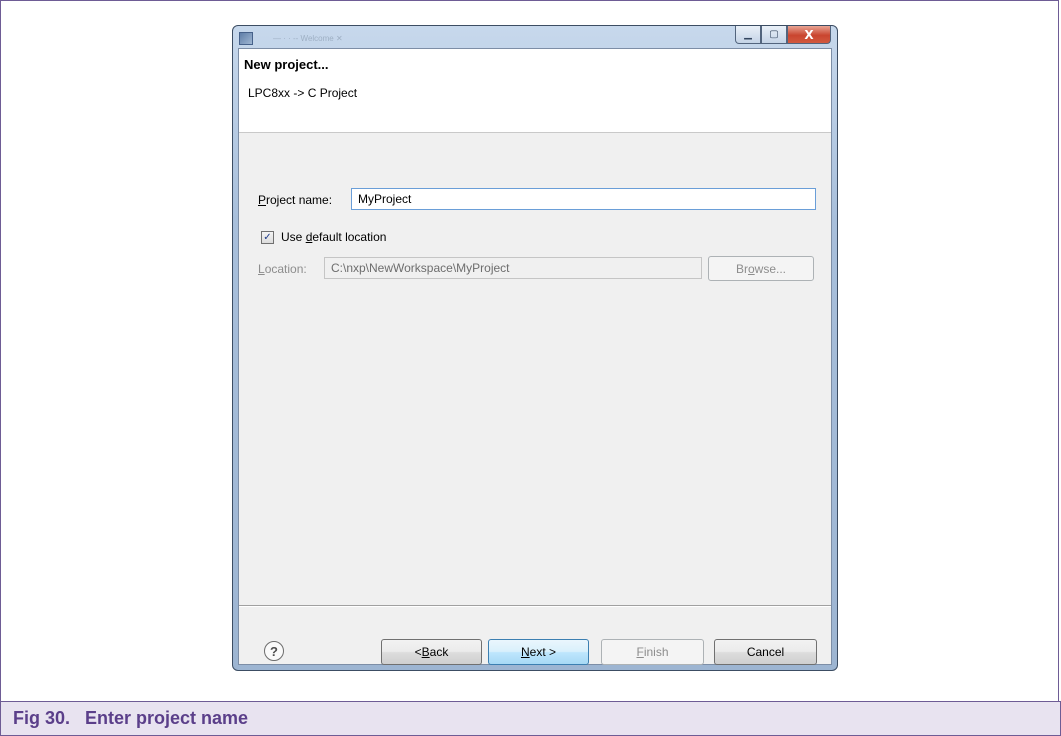 The height and width of the screenshot is (736, 1061). Describe the element at coordinates (431, 652) in the screenshot. I see `back-button: < Back` at that location.